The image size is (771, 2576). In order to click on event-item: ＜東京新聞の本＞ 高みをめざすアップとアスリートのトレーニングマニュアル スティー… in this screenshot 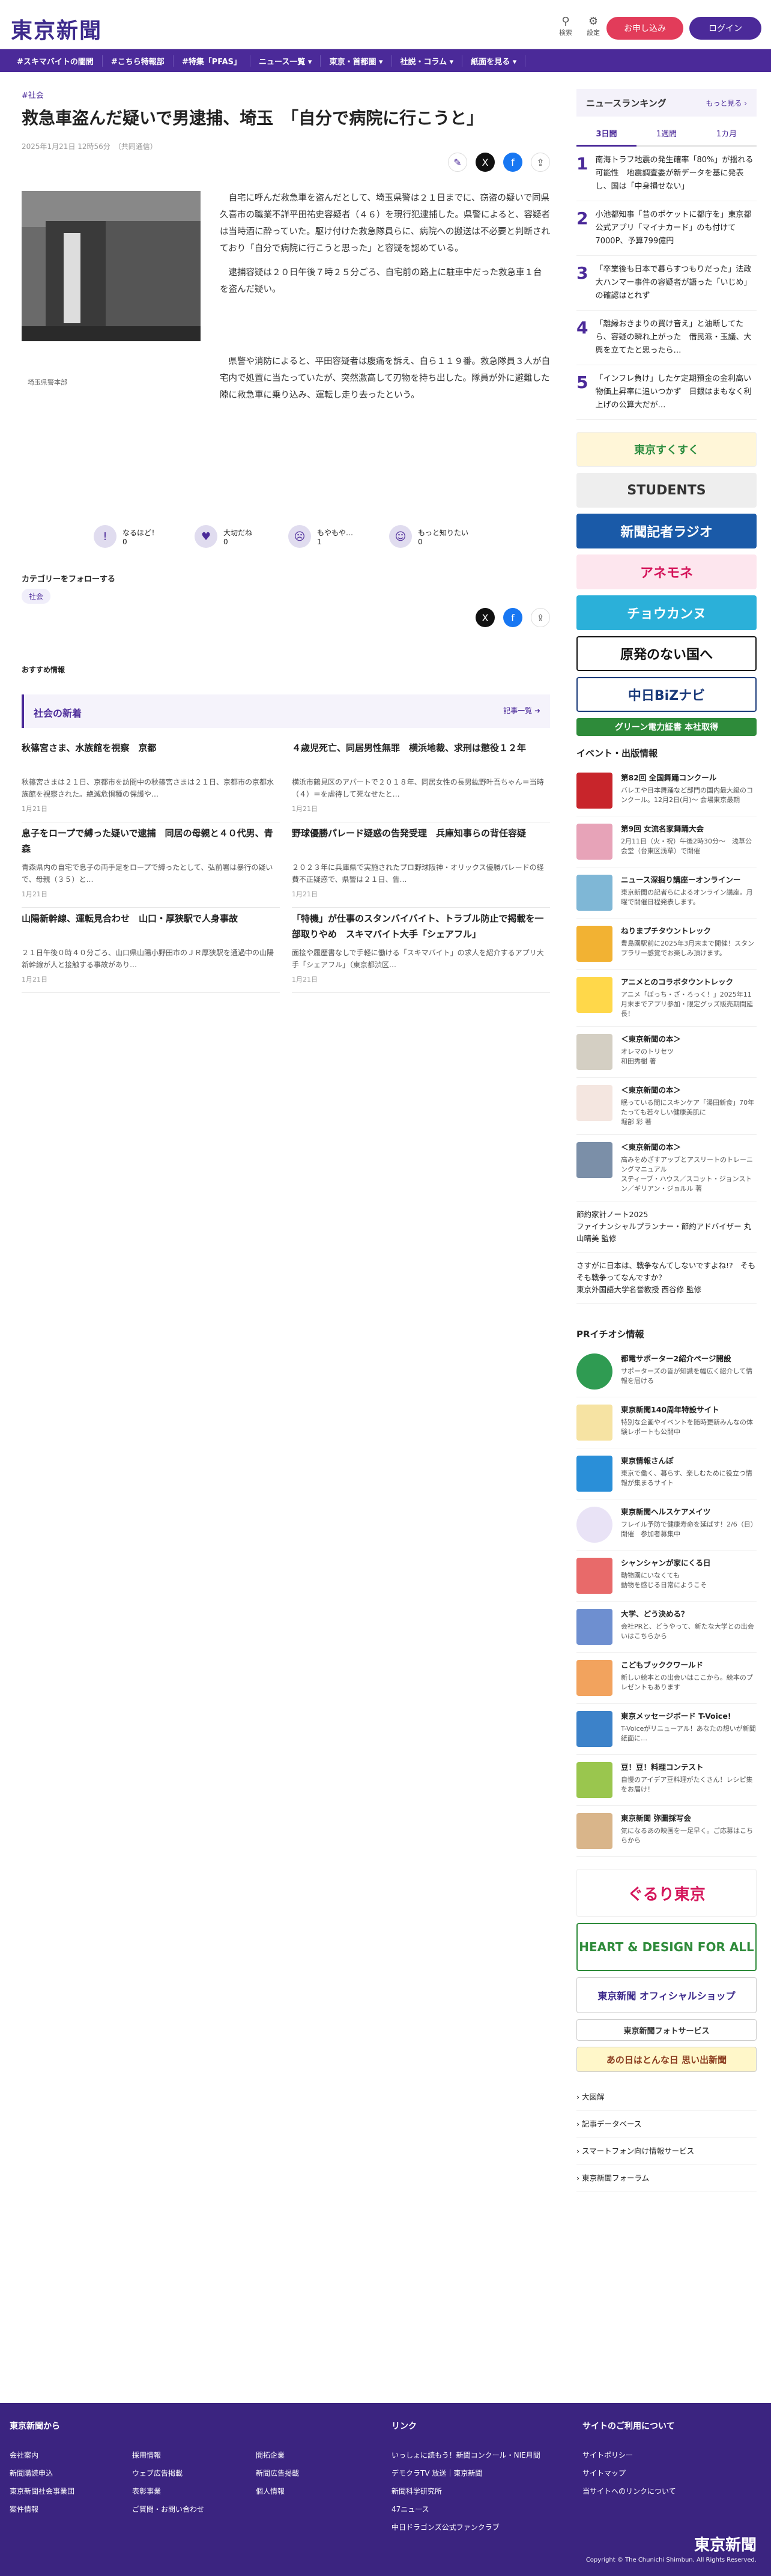, I will do `click(666, 1168)`.